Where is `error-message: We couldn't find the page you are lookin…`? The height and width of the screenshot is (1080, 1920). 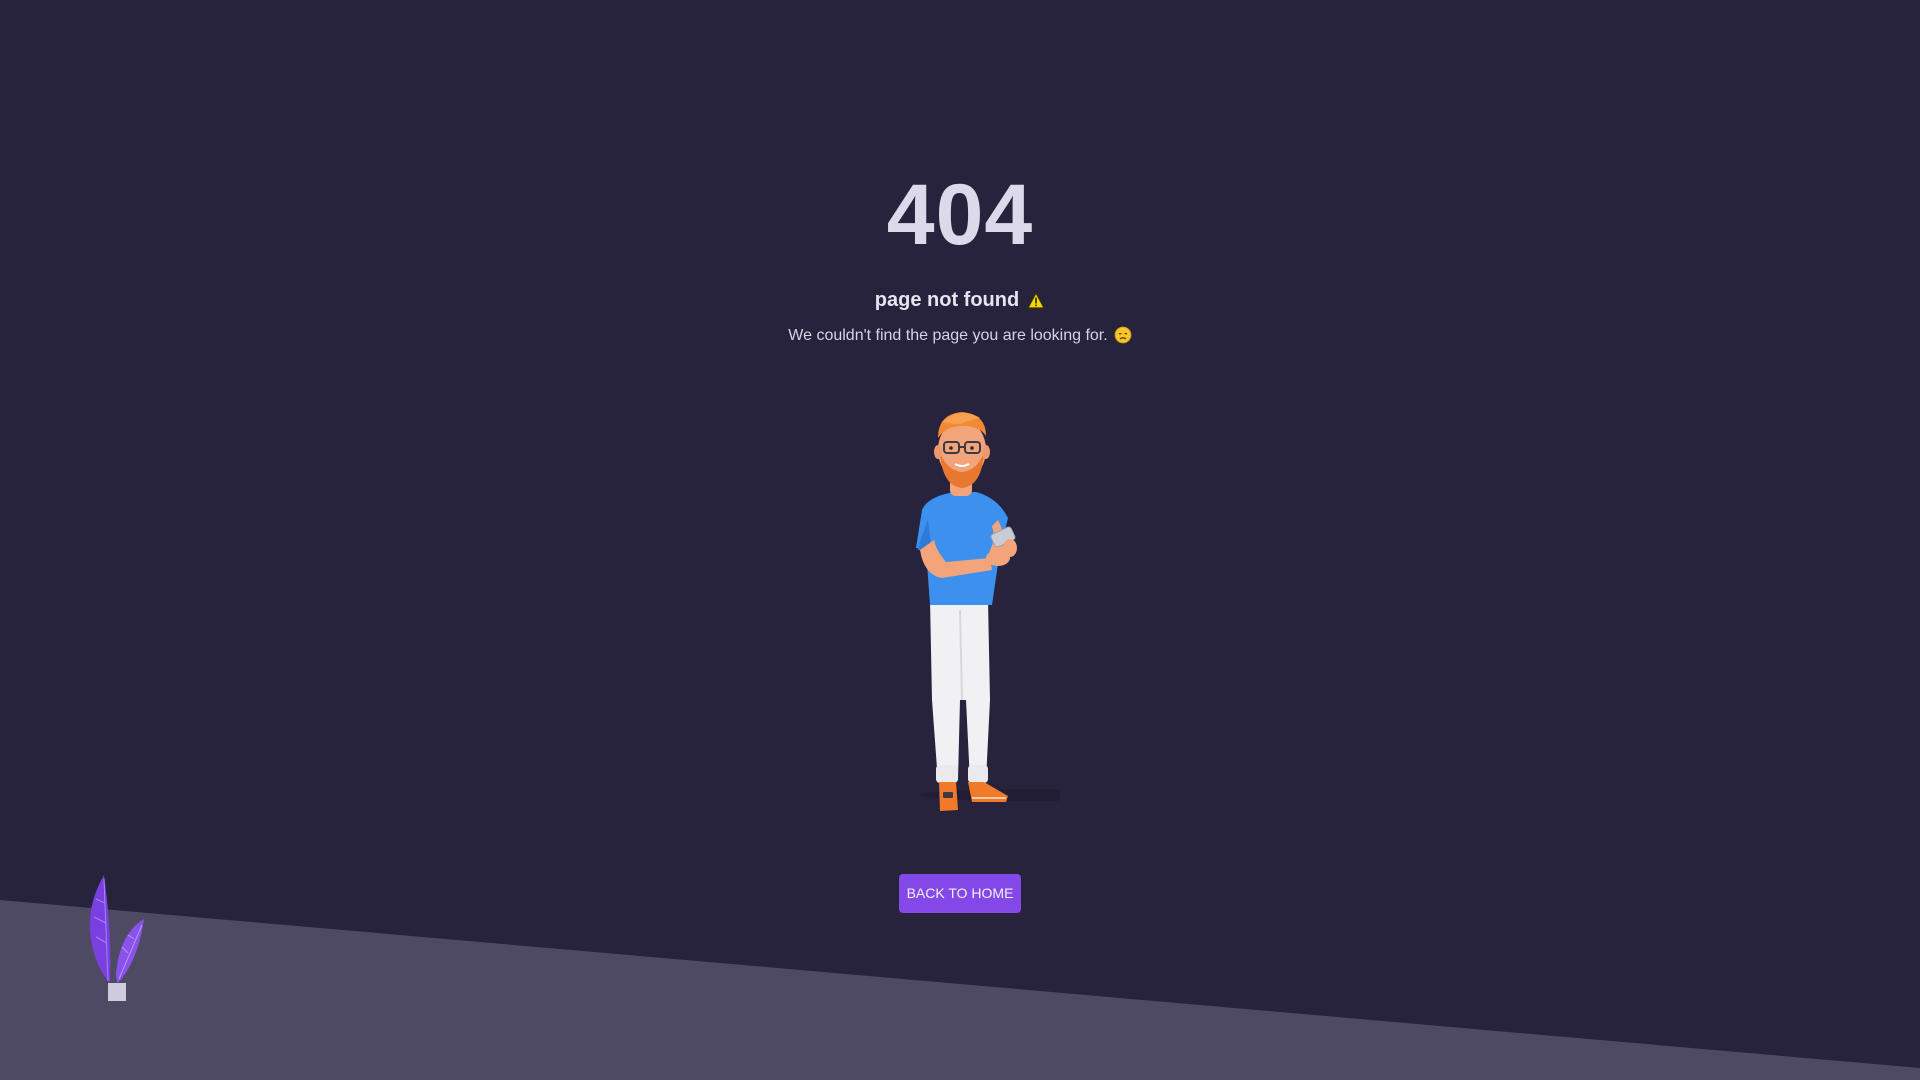
error-message: We couldn't find the page you are lookin… is located at coordinates (960, 338).